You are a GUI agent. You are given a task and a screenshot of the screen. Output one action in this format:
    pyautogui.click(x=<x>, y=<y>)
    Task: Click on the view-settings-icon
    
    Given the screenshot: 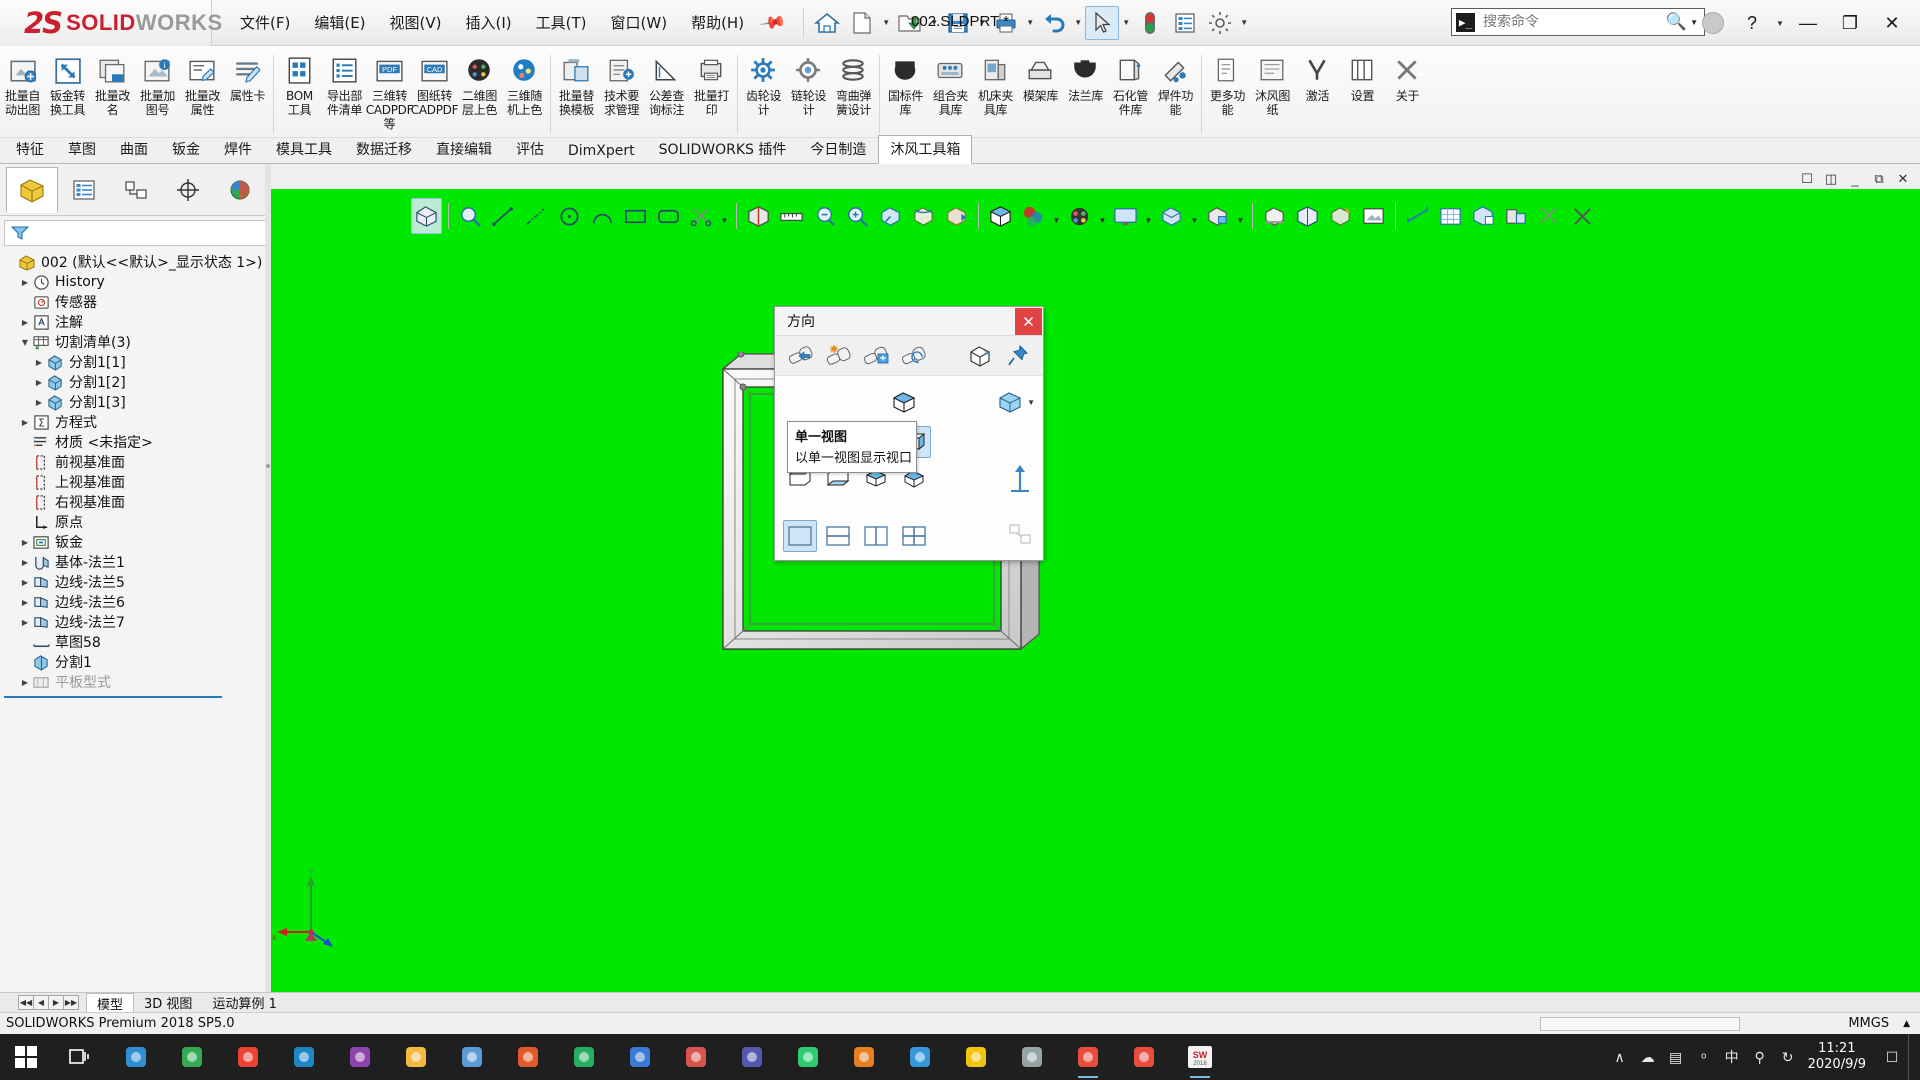 What is the action you would take?
    pyautogui.click(x=1217, y=216)
    